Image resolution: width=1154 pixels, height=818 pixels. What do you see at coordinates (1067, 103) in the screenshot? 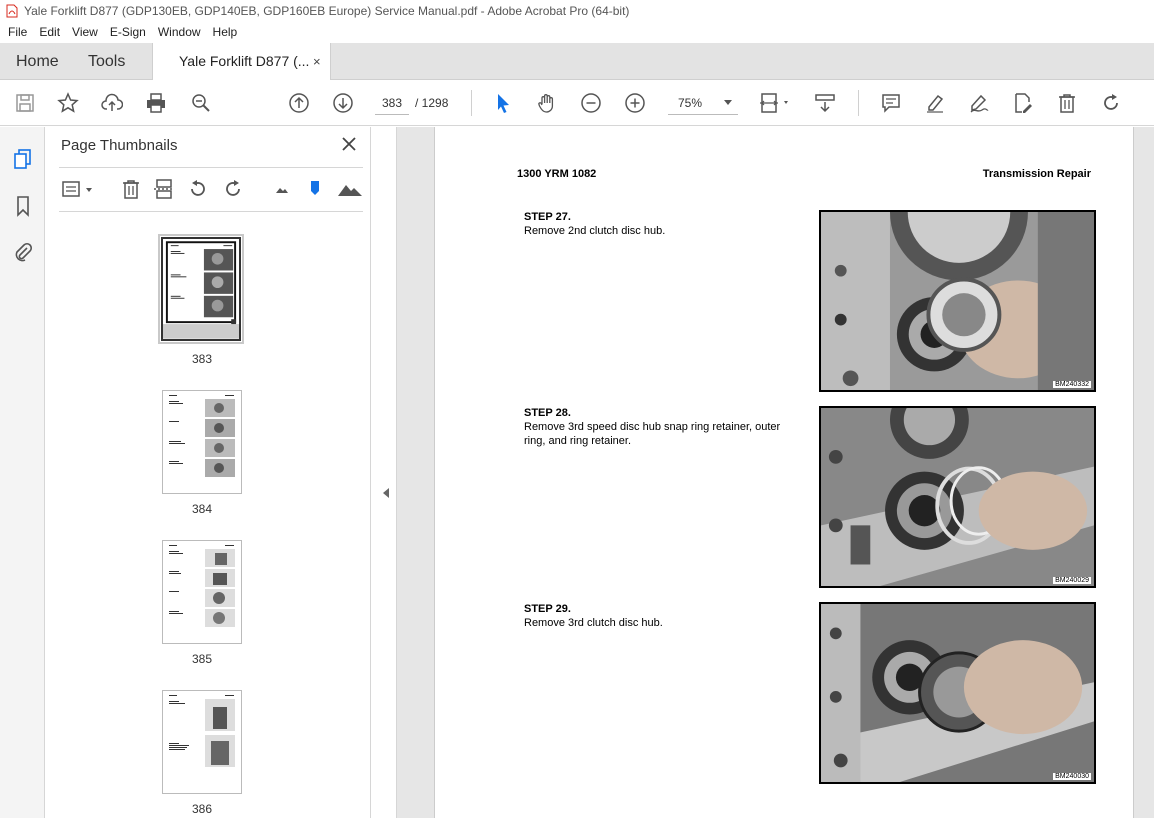
I see `delete-icon` at bounding box center [1067, 103].